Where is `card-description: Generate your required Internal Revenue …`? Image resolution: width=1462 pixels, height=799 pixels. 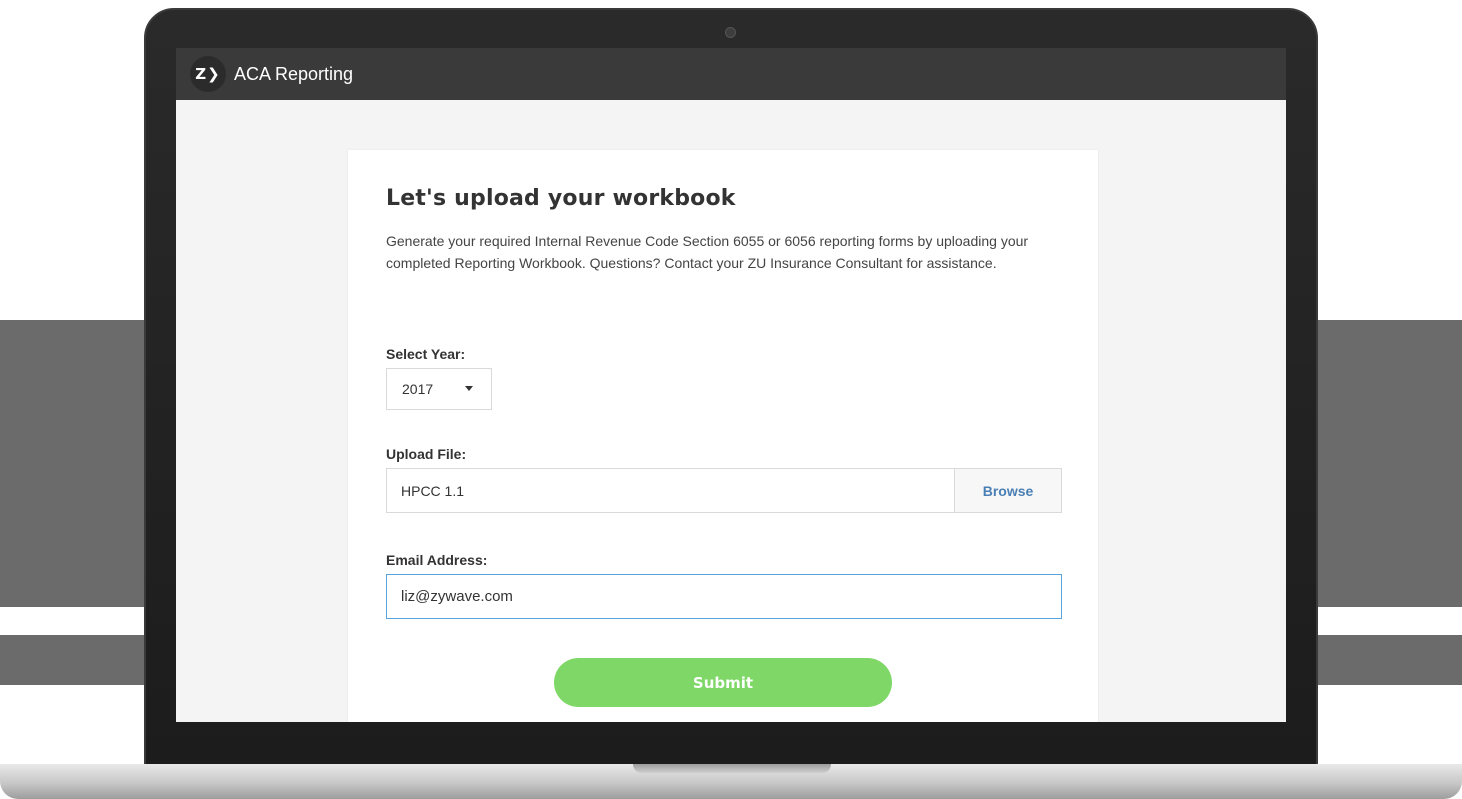 card-description: Generate your required Internal Revenue … is located at coordinates (707, 252).